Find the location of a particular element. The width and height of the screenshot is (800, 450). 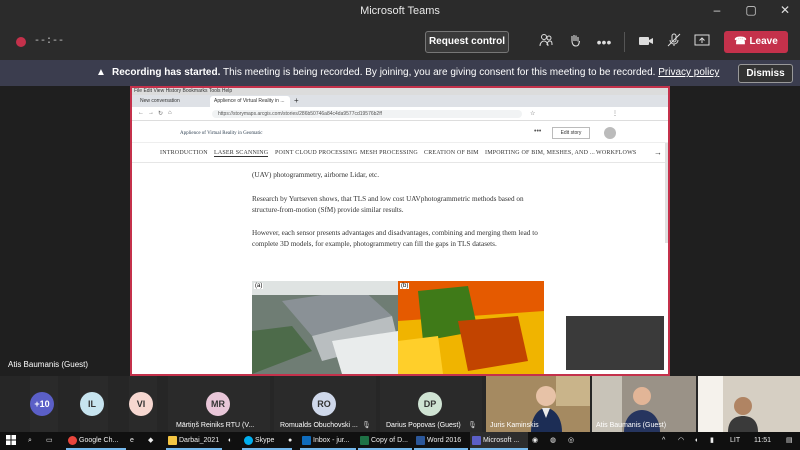

participant-avatar: VI is located at coordinates (141, 404).